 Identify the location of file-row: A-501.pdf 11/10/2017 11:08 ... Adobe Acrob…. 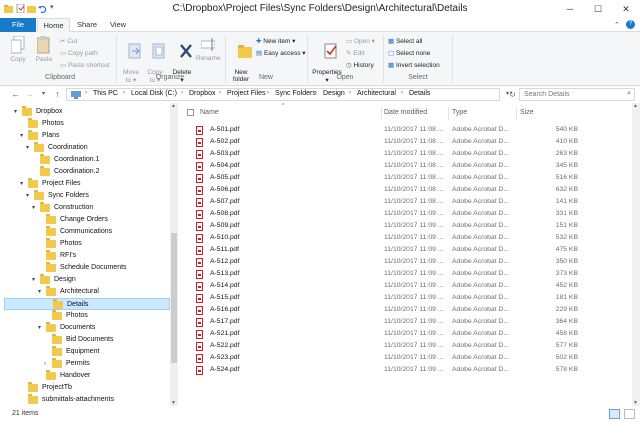
(411, 130).